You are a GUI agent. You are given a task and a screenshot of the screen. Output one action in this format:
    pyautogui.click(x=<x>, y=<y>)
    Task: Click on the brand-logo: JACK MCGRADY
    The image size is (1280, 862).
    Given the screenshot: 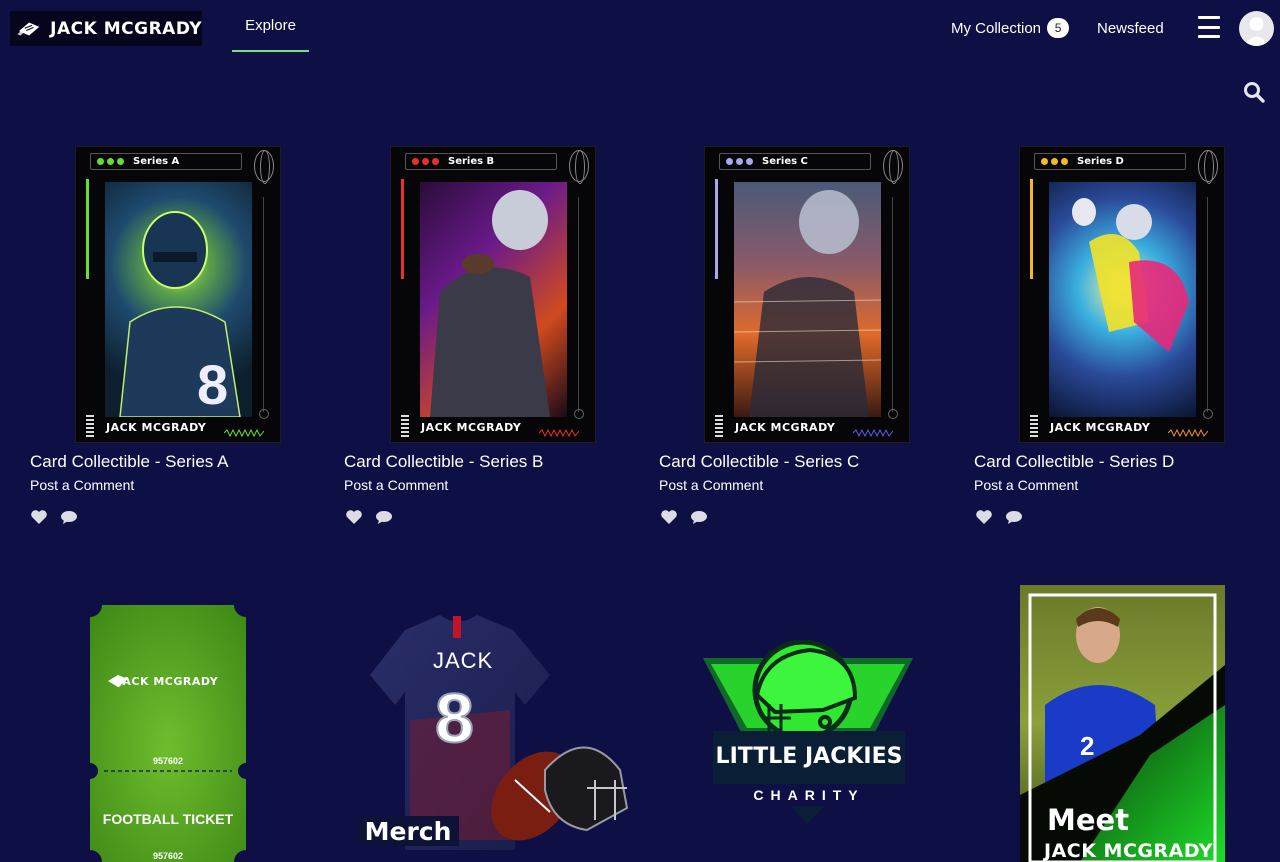 What is the action you would take?
    pyautogui.click(x=106, y=28)
    